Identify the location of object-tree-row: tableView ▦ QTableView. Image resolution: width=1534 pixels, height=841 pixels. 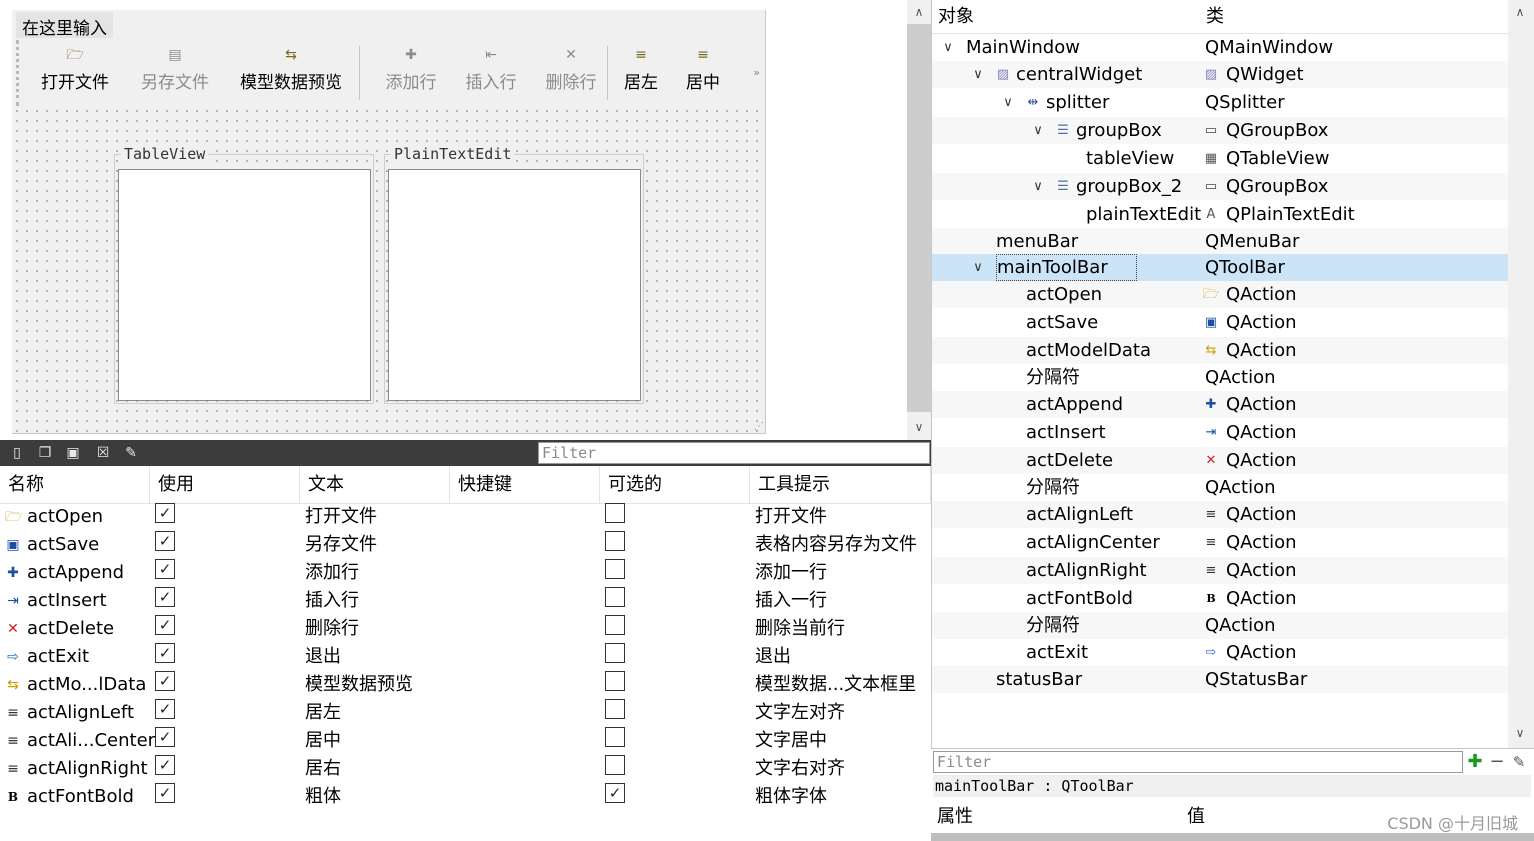
(1220, 158).